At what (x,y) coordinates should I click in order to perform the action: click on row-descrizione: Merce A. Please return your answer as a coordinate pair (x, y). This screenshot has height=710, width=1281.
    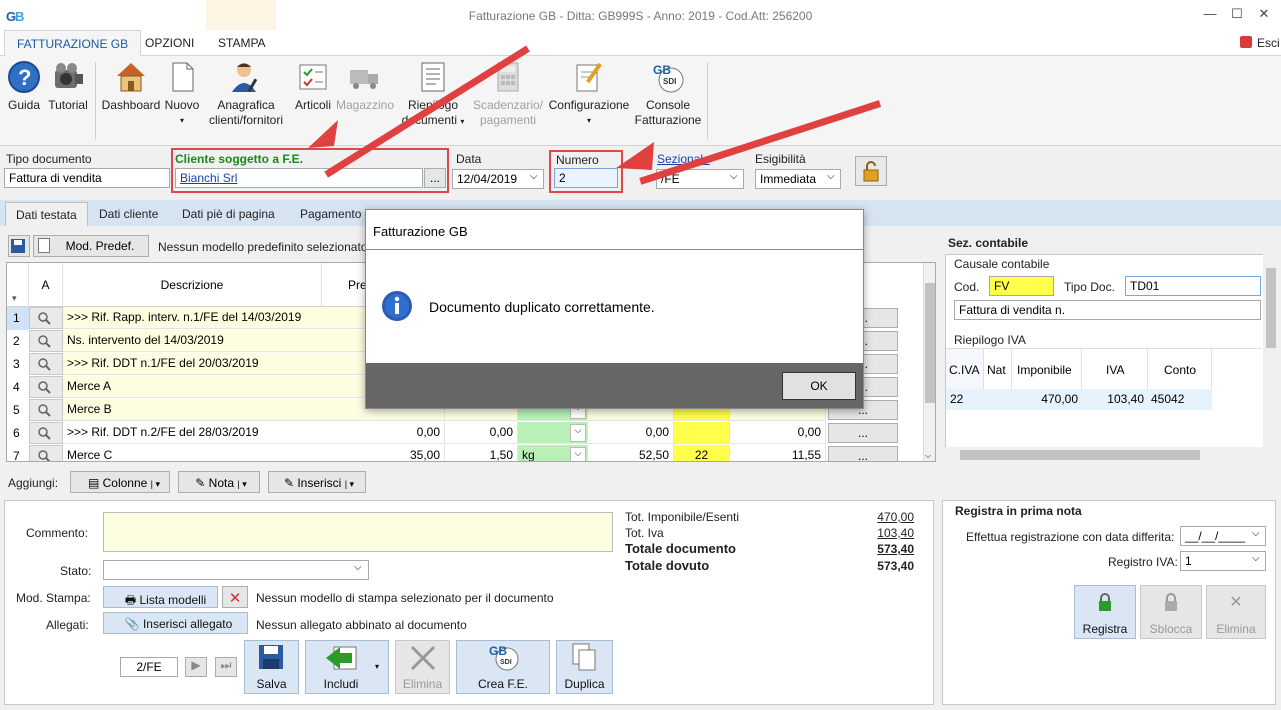
    Looking at the image, I should click on (192, 387).